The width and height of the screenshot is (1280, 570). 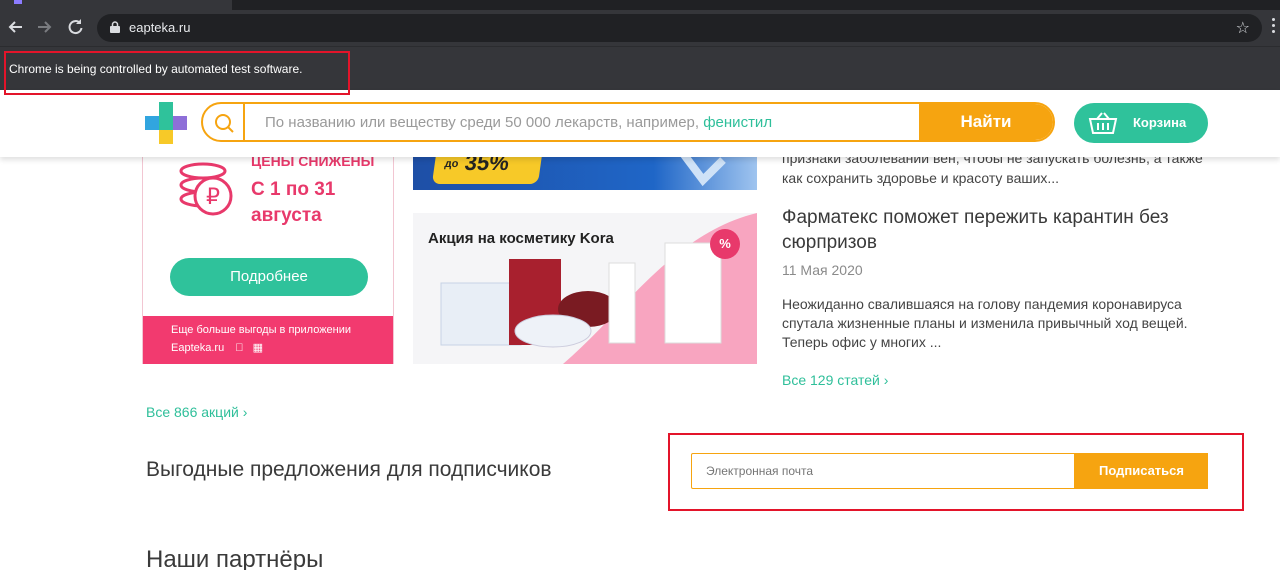 What do you see at coordinates (44, 27) in the screenshot?
I see `forward-icon` at bounding box center [44, 27].